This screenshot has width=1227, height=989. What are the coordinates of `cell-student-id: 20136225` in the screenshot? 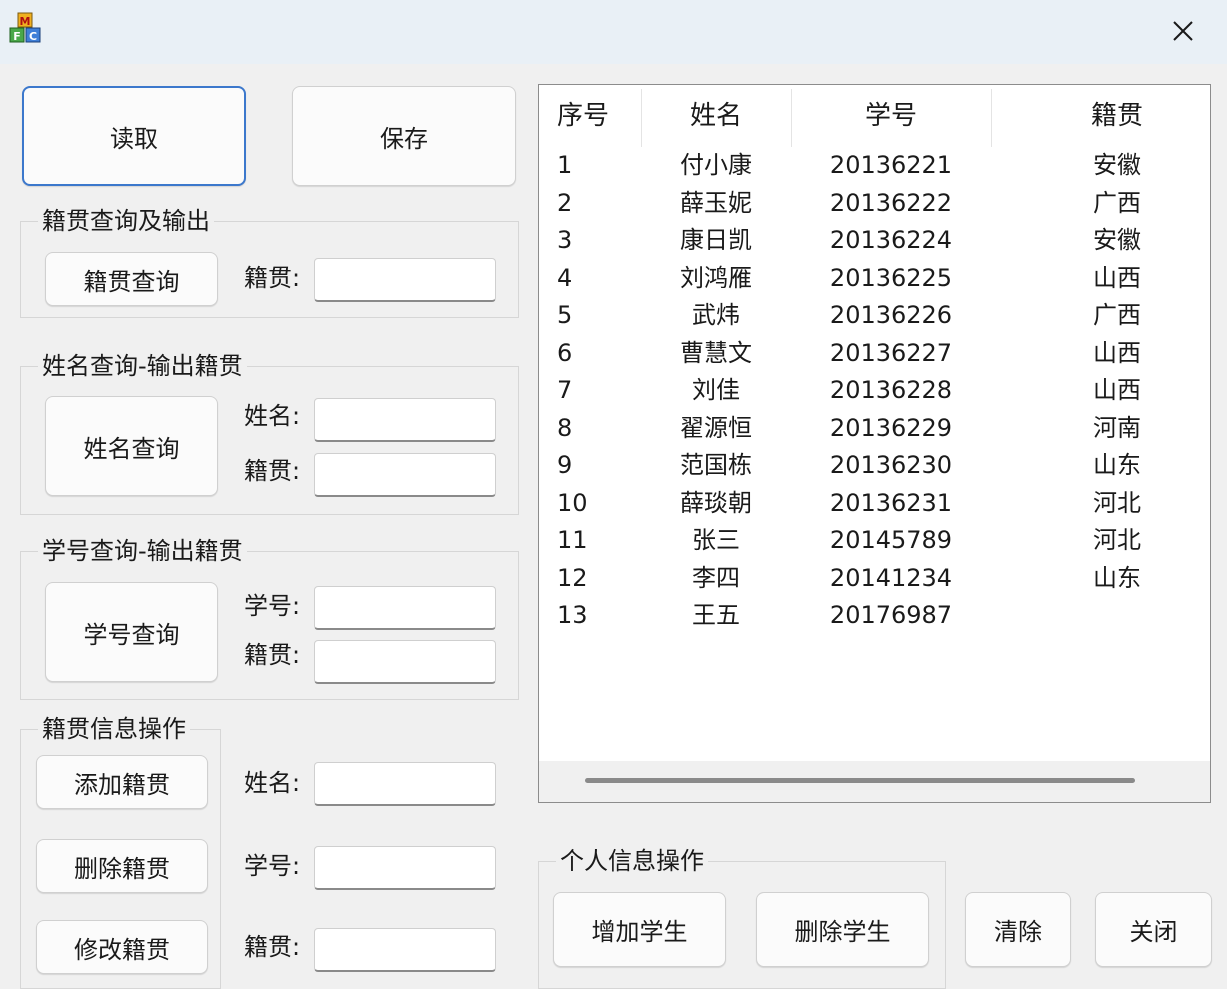 It's located at (891, 277).